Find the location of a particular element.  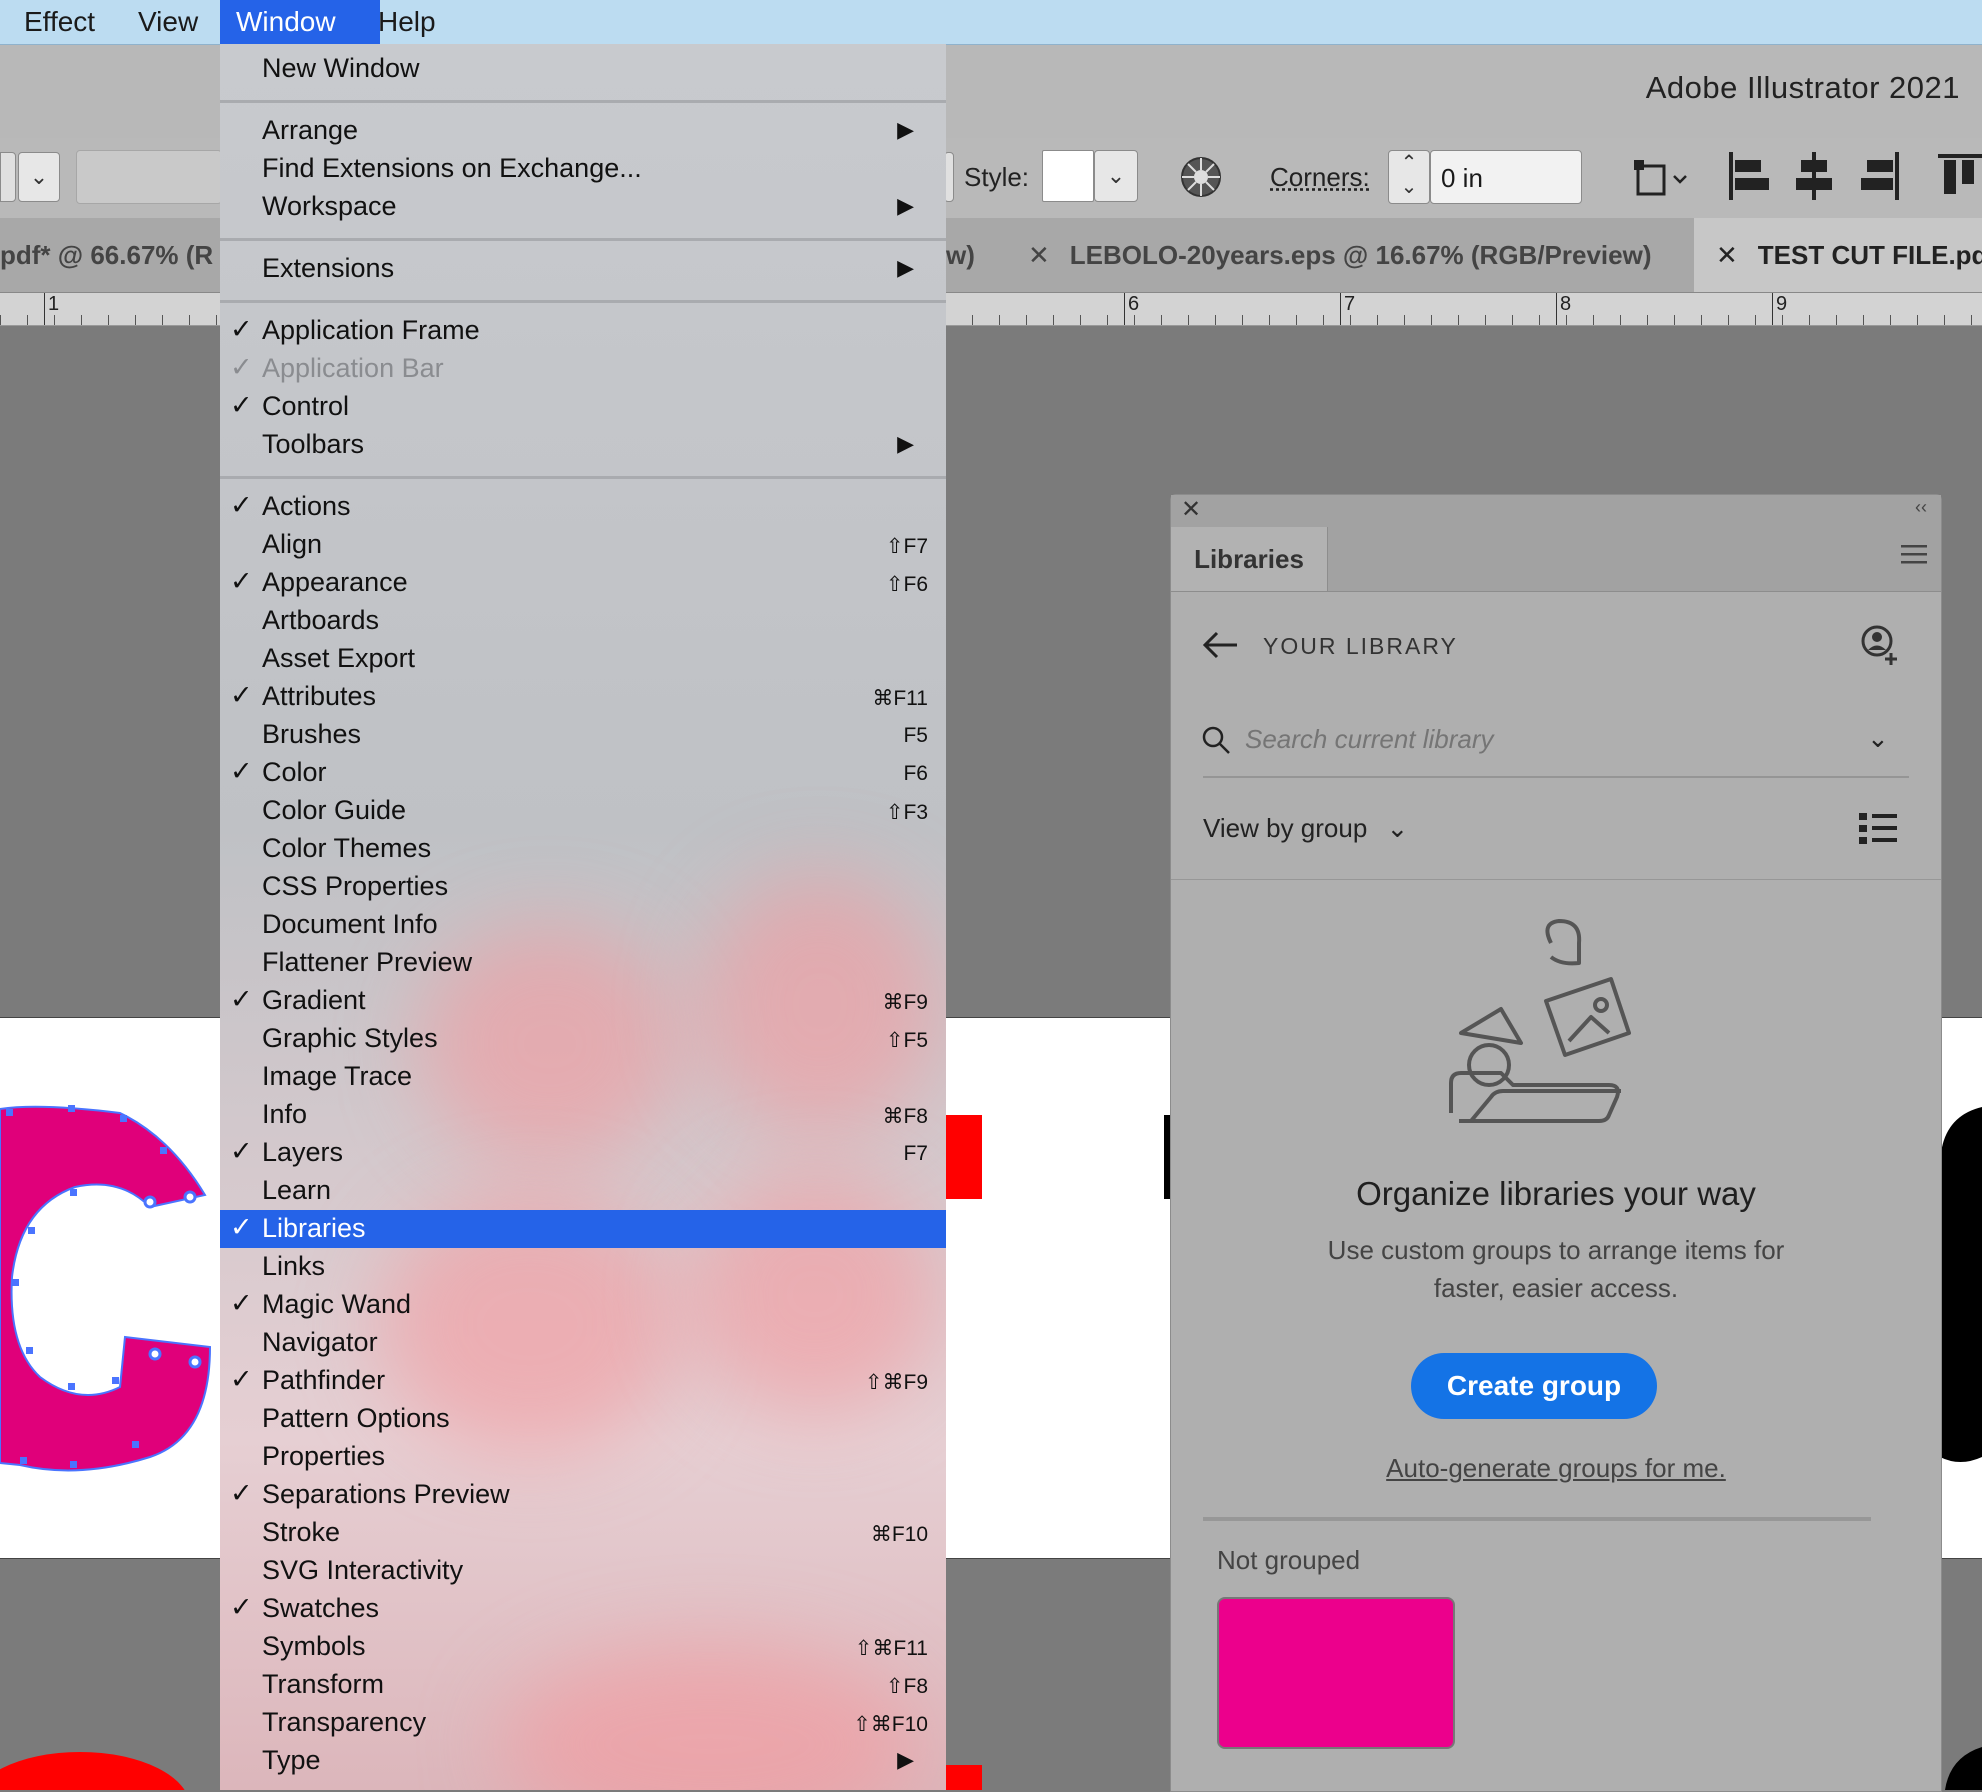

empty-state-title: Organize libraries your way is located at coordinates (1556, 1193).